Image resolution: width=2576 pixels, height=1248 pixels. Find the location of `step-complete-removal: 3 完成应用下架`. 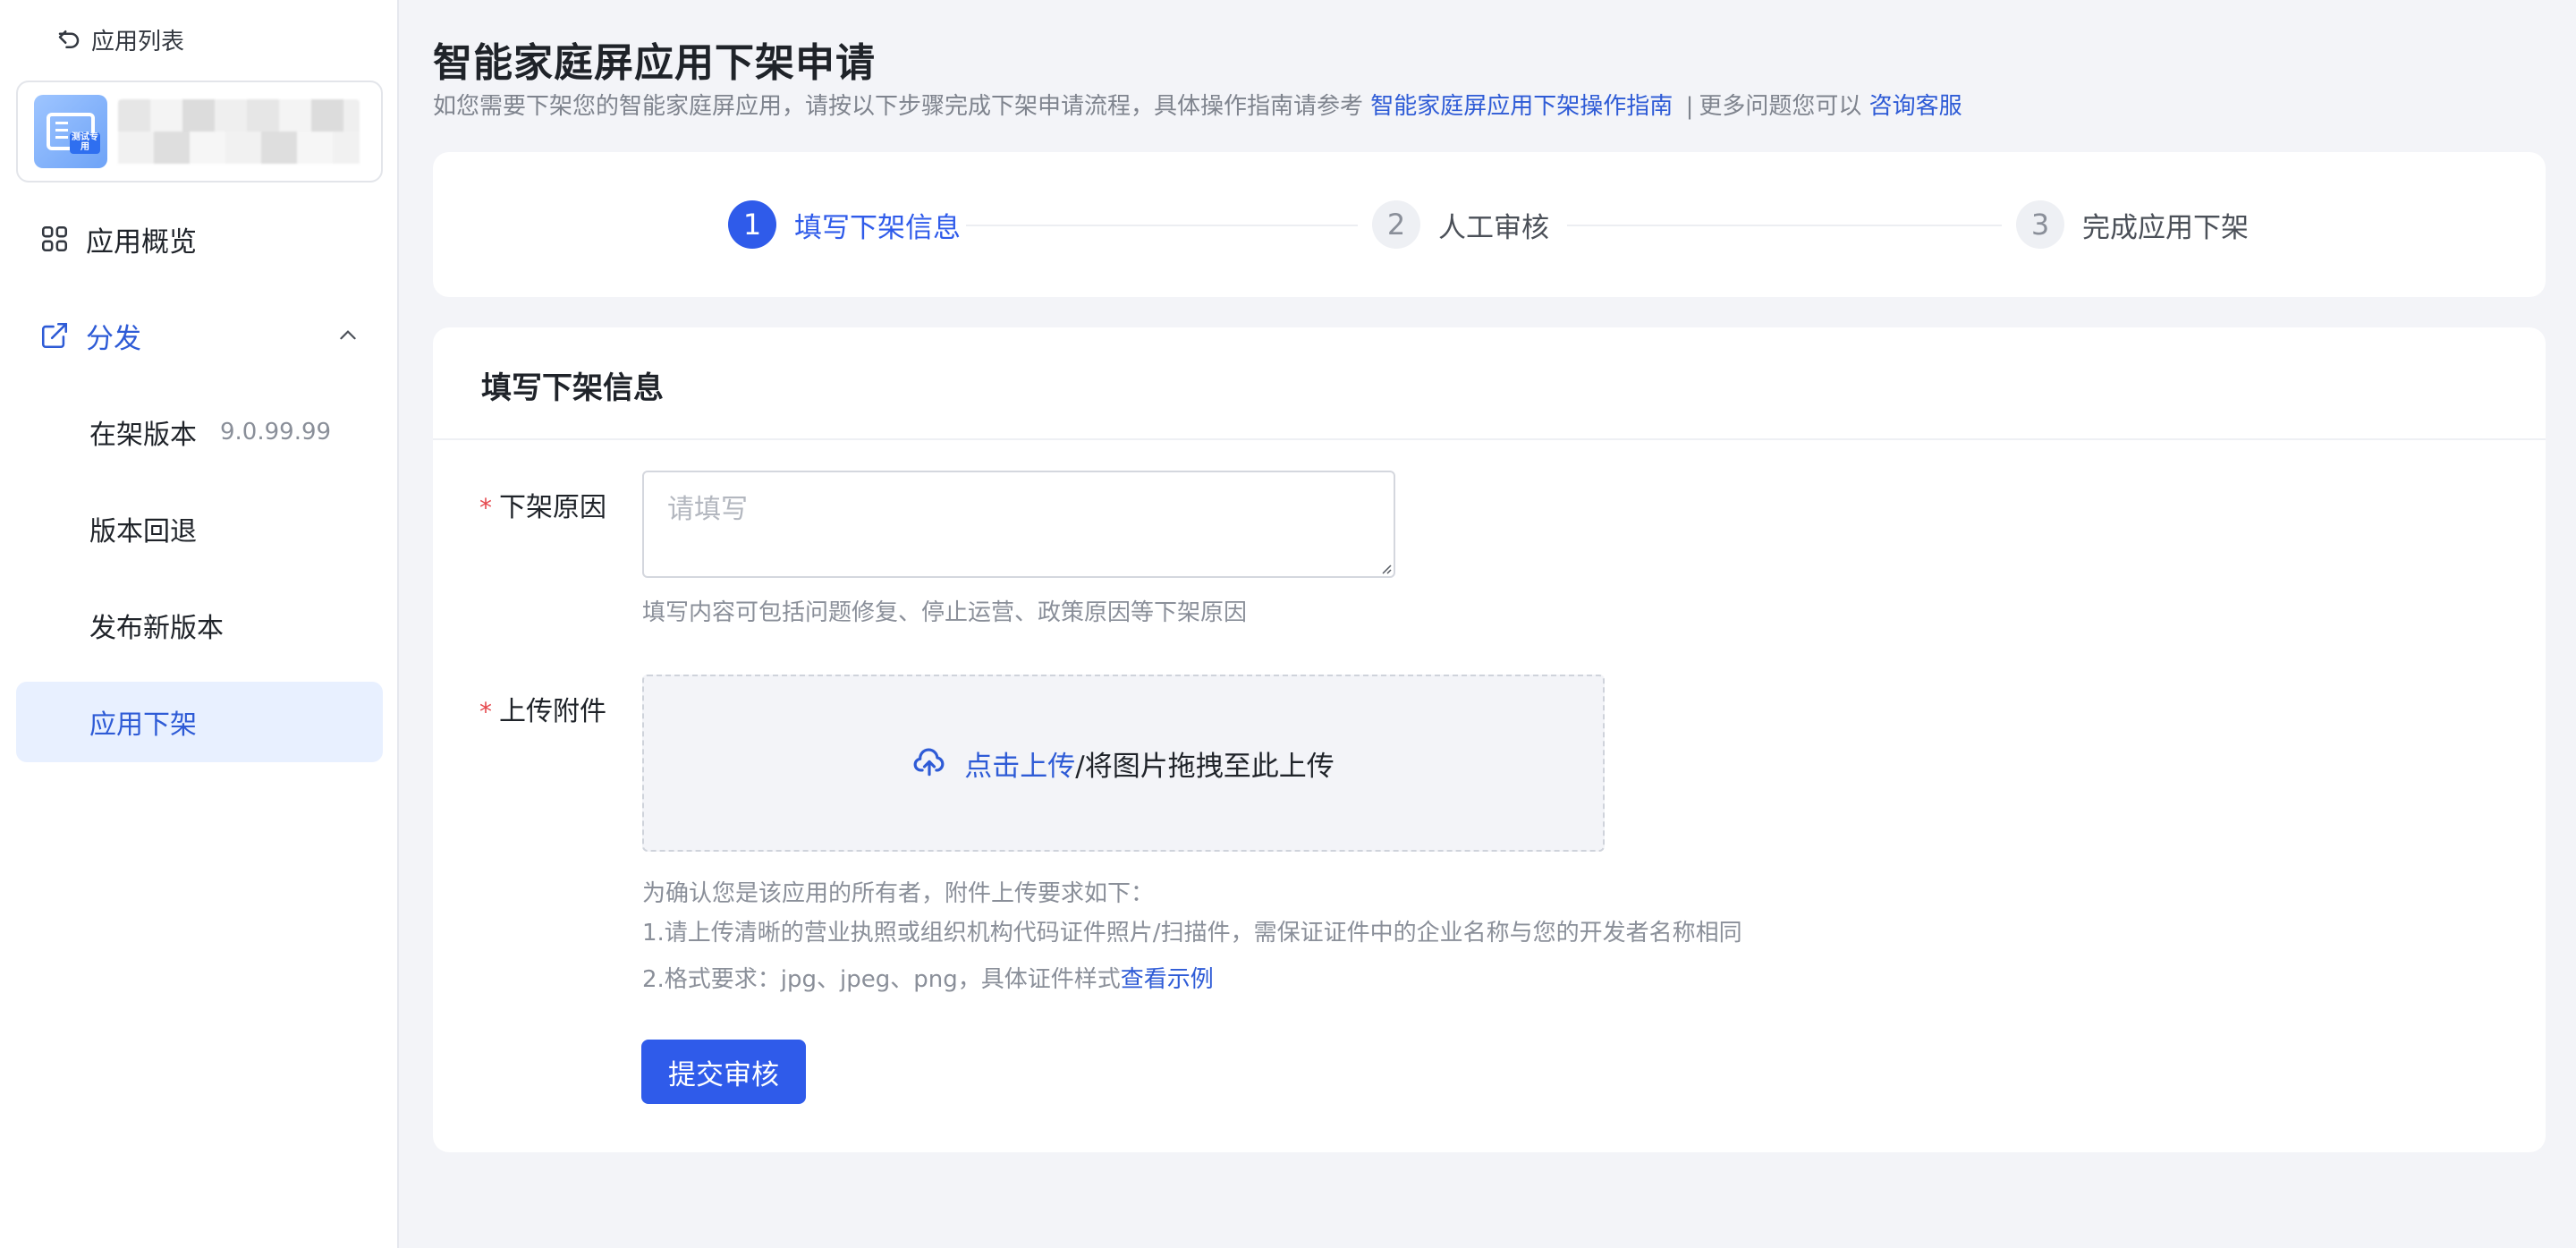

step-complete-removal: 3 完成应用下架 is located at coordinates (2132, 224).